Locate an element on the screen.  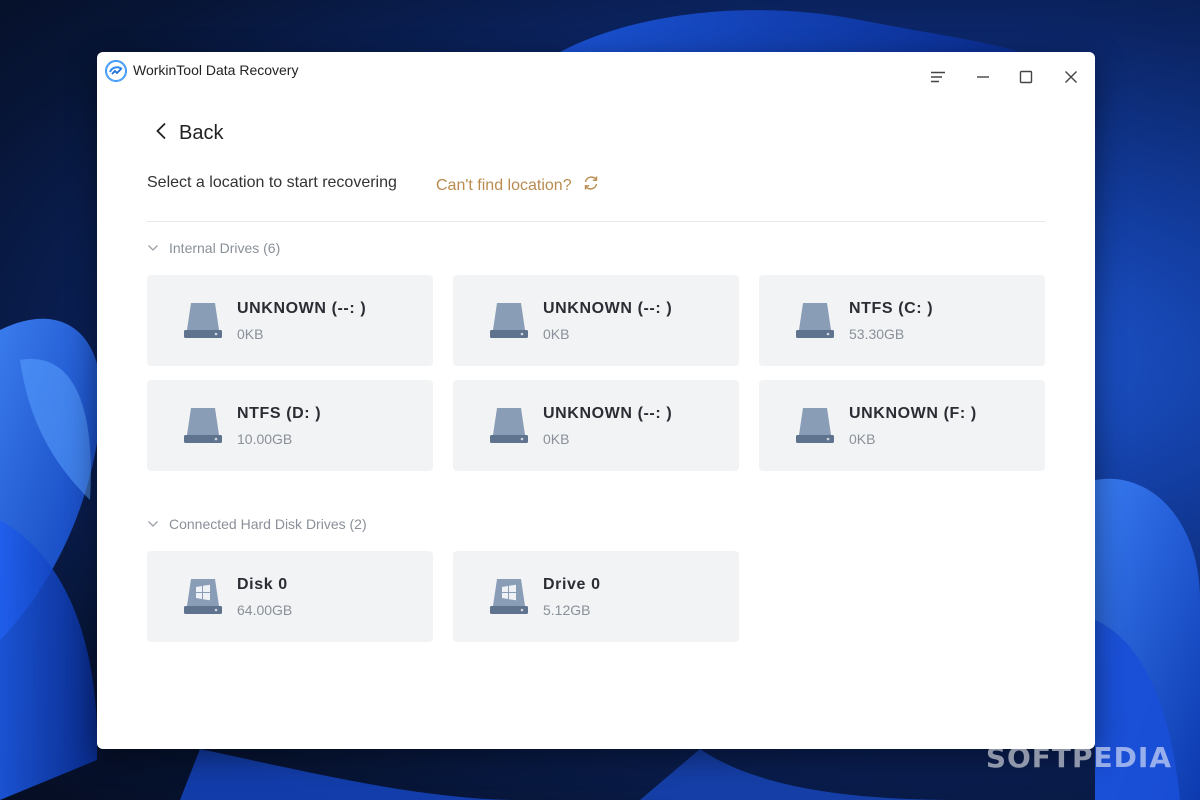
drive-name: NTFS (D: ) is located at coordinates (279, 413).